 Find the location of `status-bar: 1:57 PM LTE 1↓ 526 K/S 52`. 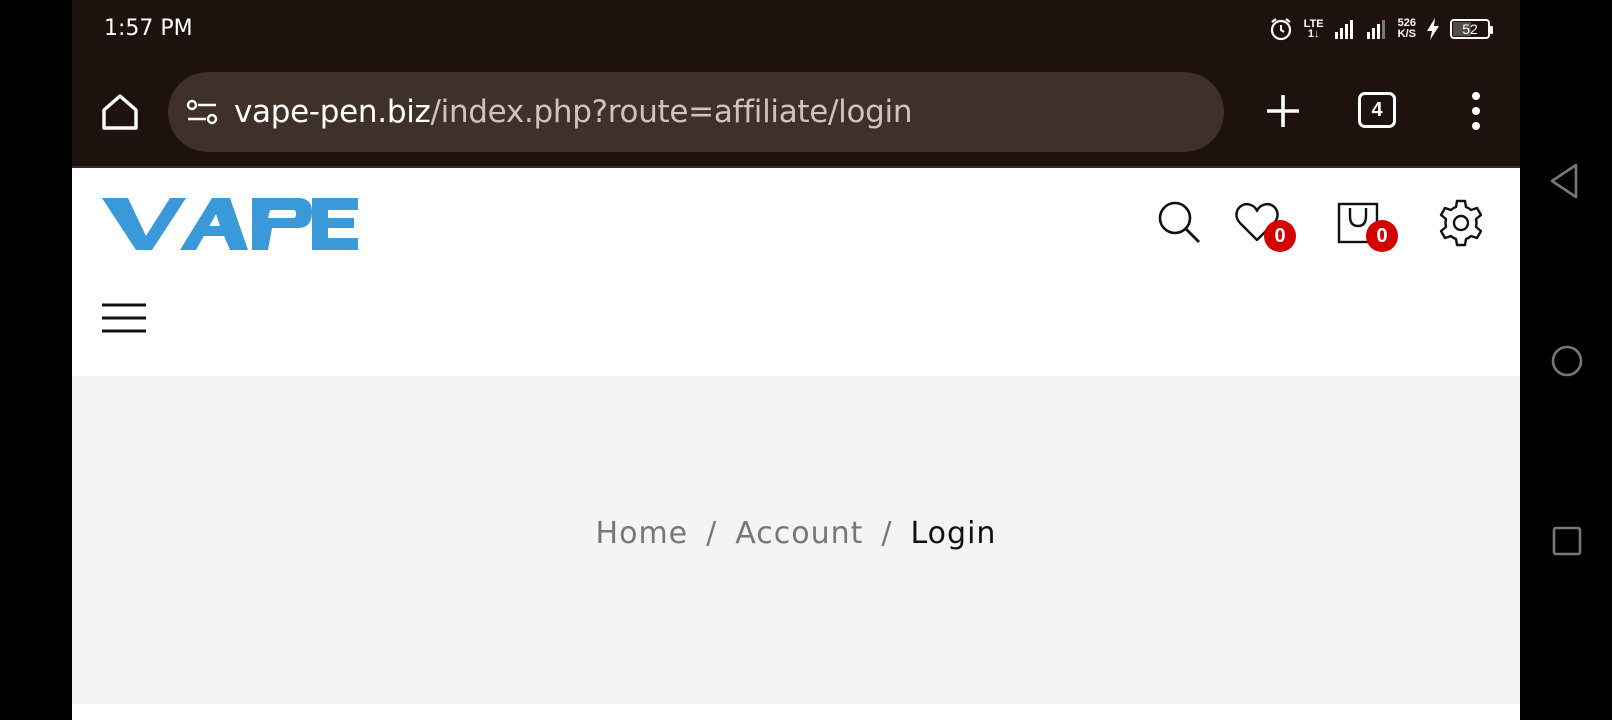

status-bar: 1:57 PM LTE 1↓ 526 K/S 52 is located at coordinates (796, 29).